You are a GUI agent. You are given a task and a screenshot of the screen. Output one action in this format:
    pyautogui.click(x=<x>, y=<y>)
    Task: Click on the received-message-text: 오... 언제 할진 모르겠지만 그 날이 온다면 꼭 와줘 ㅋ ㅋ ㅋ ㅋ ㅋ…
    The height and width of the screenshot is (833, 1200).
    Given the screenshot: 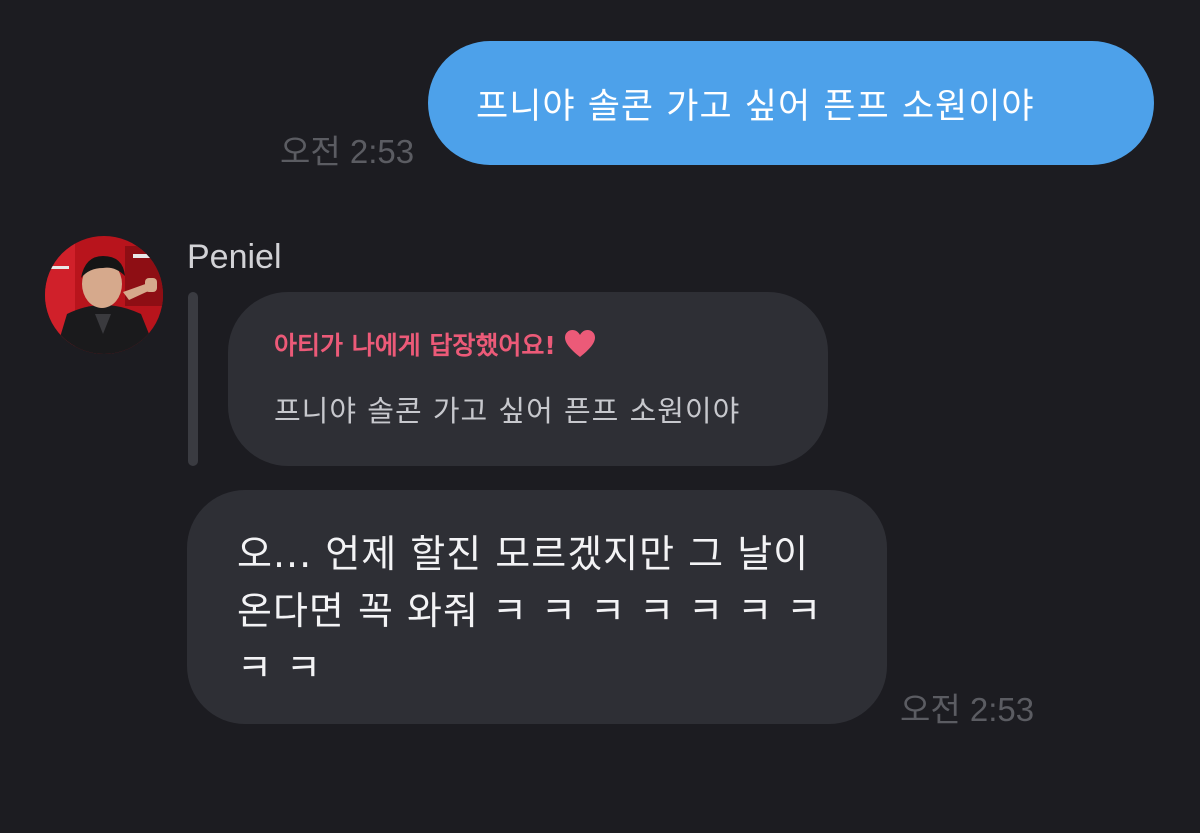 What is the action you would take?
    pyautogui.click(x=547, y=611)
    